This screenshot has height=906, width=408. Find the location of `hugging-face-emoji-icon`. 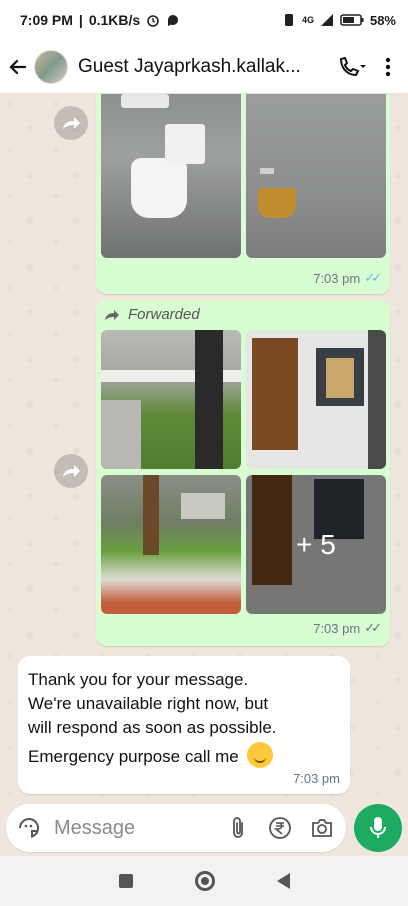

hugging-face-emoji-icon is located at coordinates (260, 755).